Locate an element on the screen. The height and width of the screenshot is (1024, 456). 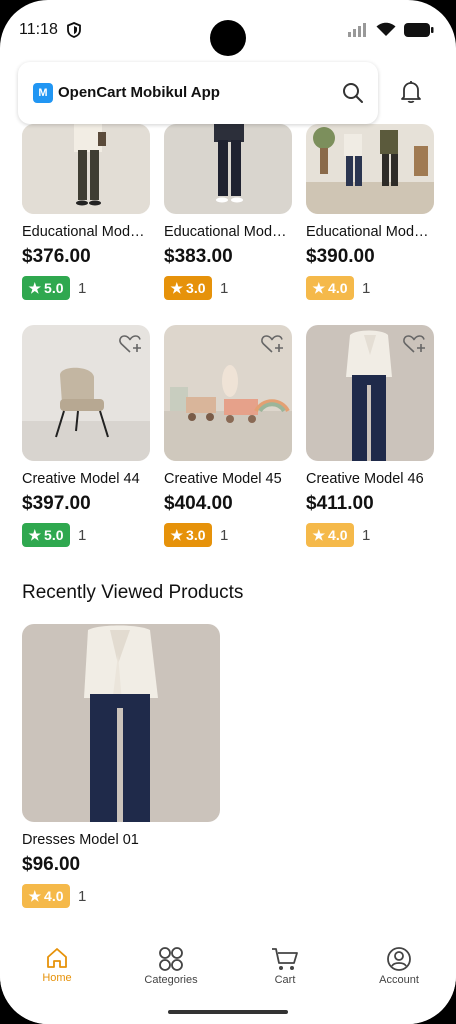
account-icon is located at coordinates (399, 959).